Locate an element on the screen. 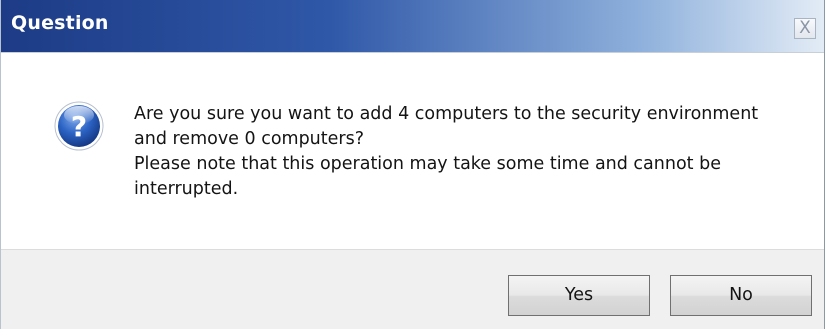 The width and height of the screenshot is (825, 329). dialog-title: Question is located at coordinates (60, 23).